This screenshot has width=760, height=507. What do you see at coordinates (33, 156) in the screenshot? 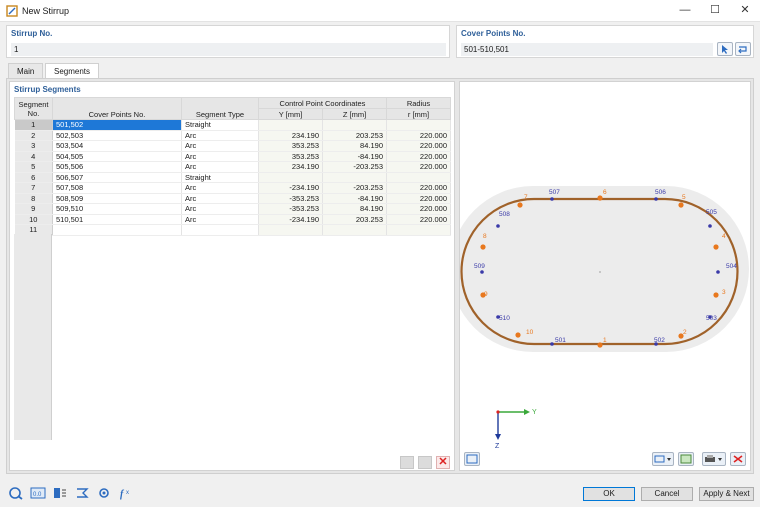
I see `segment-number-cell: 4` at bounding box center [33, 156].